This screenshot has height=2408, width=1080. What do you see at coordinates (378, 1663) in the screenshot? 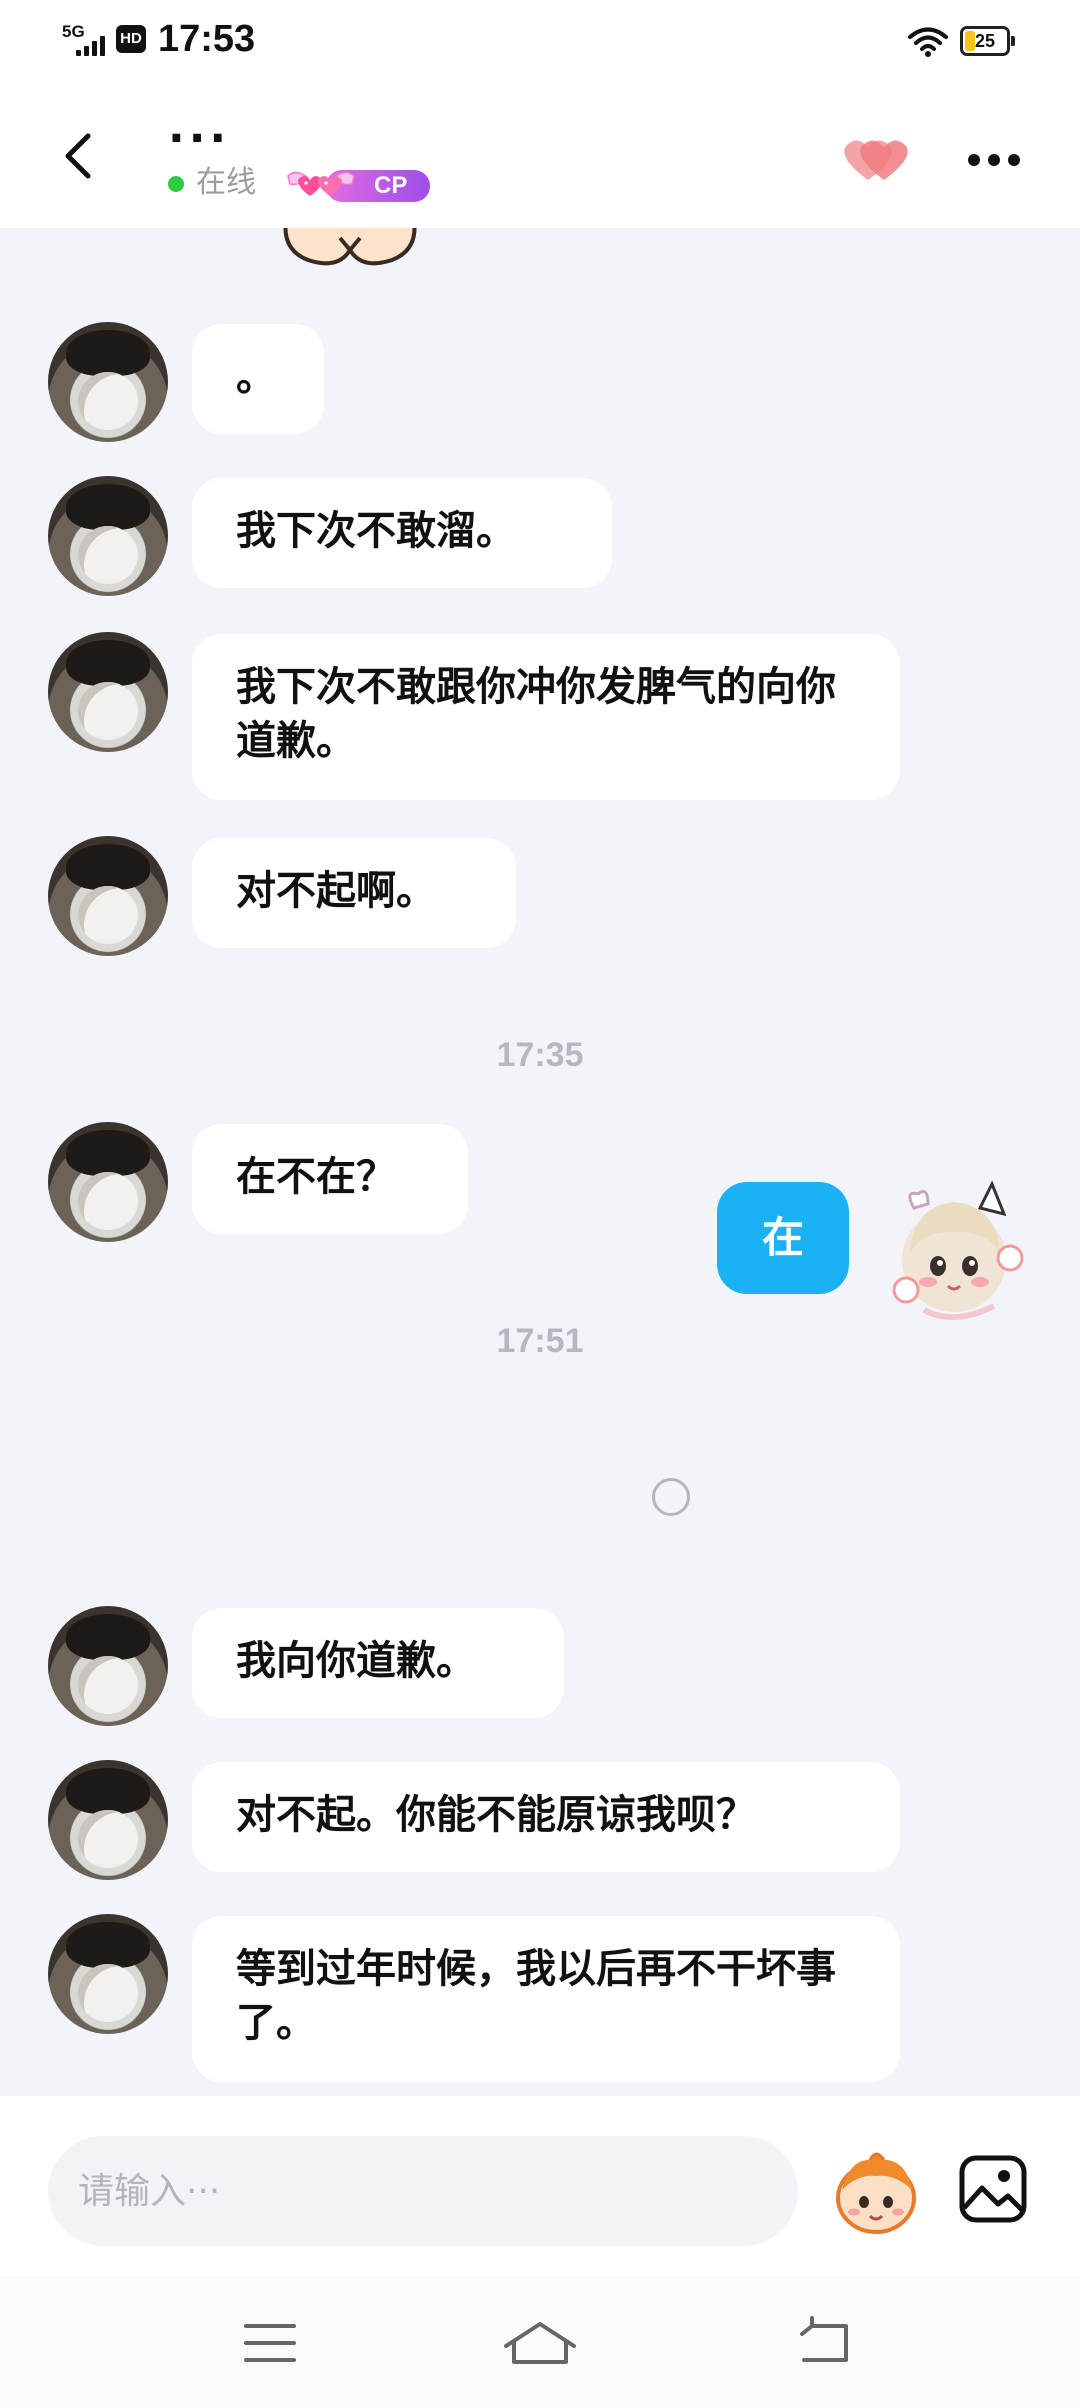
I see `message-bubble: 我向你道歉。` at bounding box center [378, 1663].